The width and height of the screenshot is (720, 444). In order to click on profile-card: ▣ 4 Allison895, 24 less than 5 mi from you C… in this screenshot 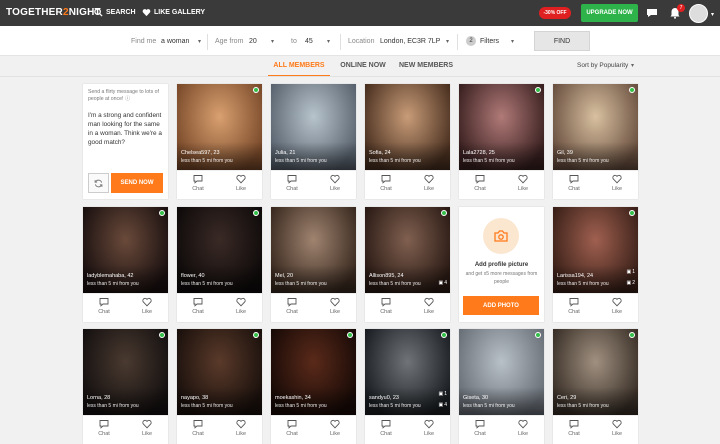, I will do `click(407, 264)`.